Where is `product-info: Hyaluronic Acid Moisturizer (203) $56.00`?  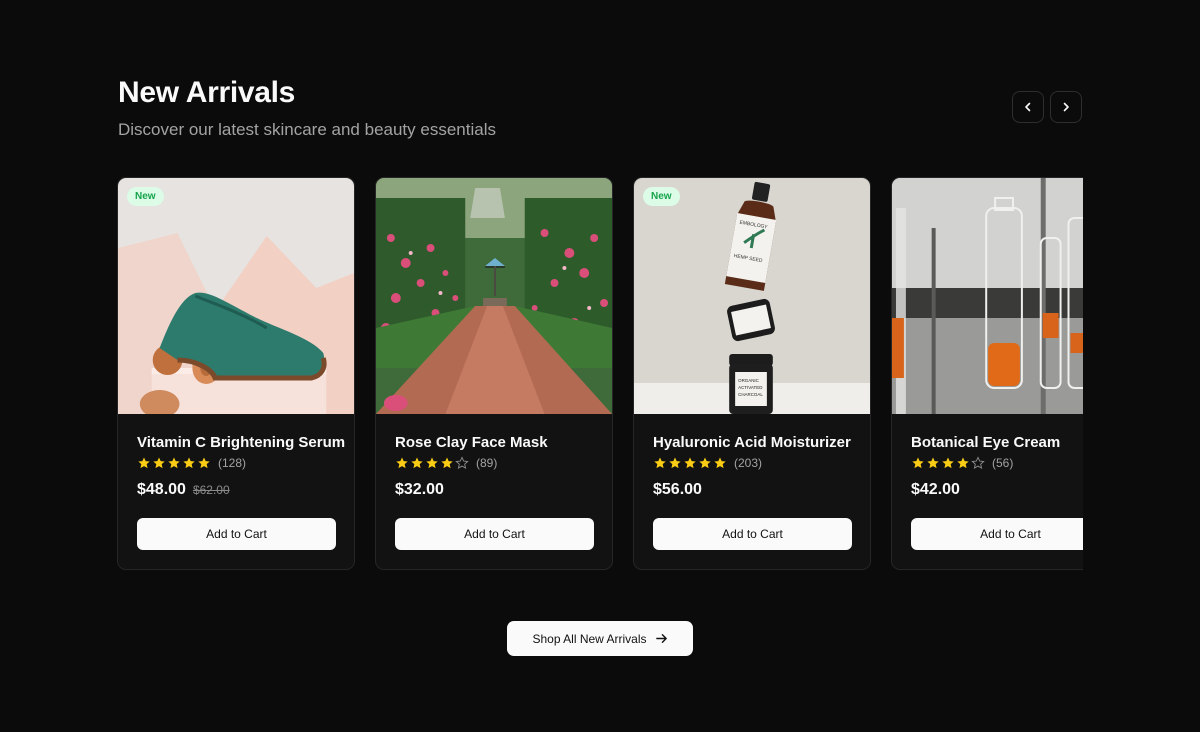 product-info: Hyaluronic Acid Moisturizer (203) $56.00 is located at coordinates (752, 456).